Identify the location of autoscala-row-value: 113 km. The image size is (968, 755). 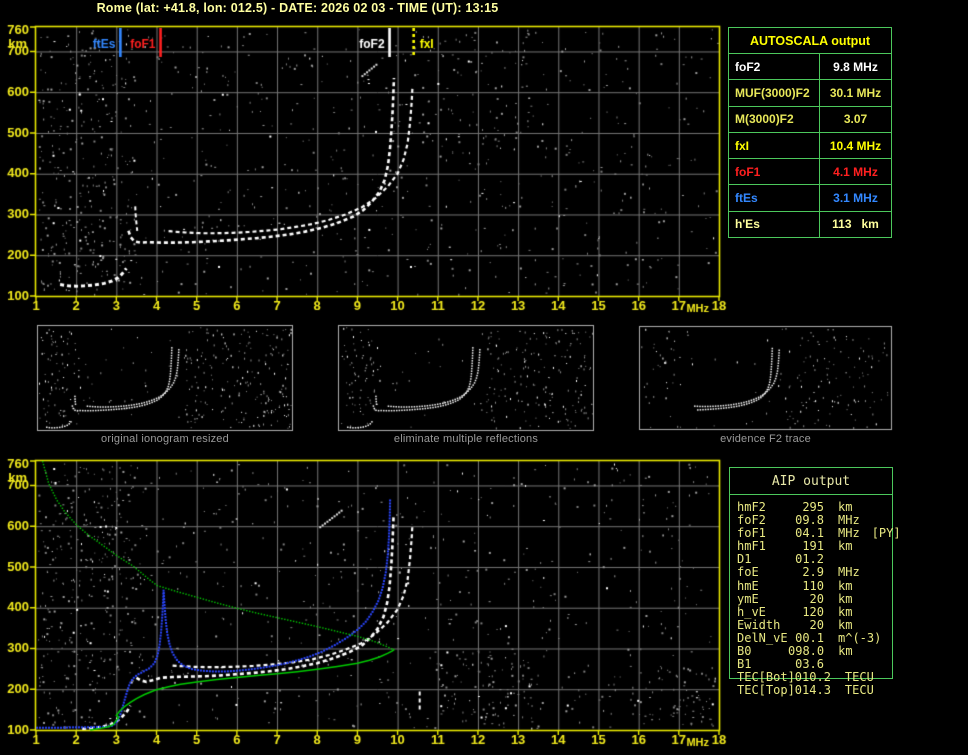
(855, 224).